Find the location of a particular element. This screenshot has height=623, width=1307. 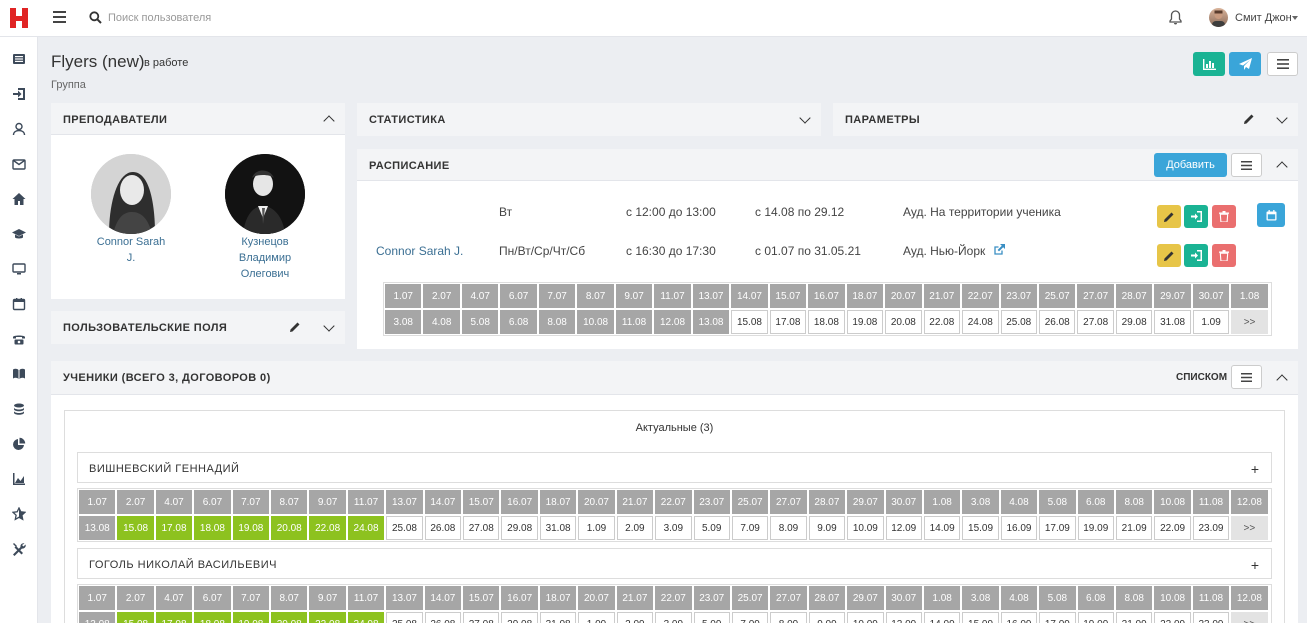

date-cell: 27.08 is located at coordinates (481, 528).